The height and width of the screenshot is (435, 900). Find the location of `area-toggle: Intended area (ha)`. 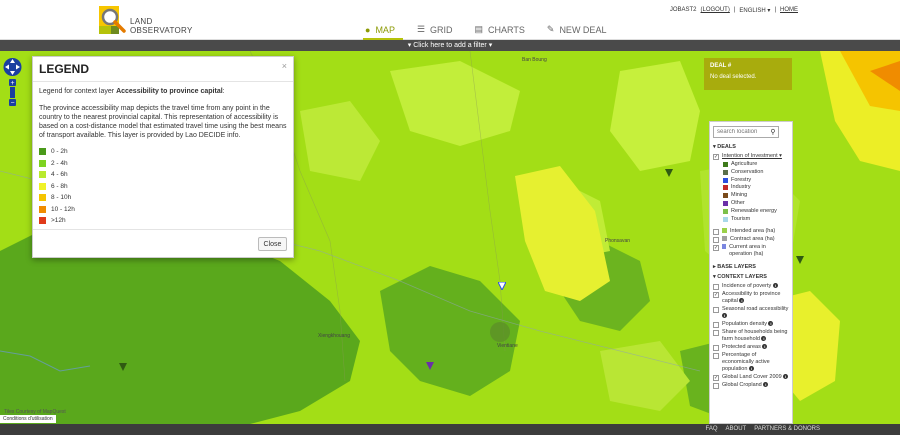

area-toggle: Intended area (ha) is located at coordinates (751, 231).